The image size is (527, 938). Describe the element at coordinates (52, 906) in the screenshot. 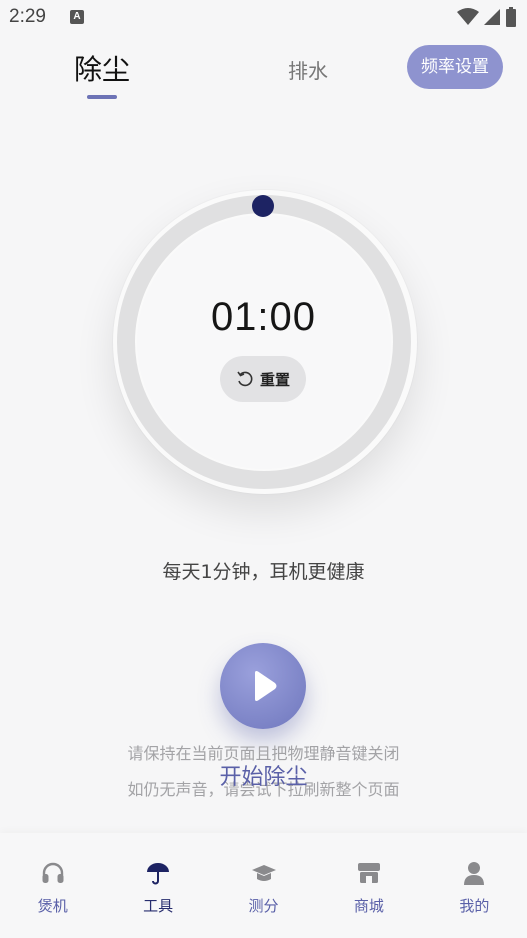

I see `nav-label-burn-in: 煲机` at that location.